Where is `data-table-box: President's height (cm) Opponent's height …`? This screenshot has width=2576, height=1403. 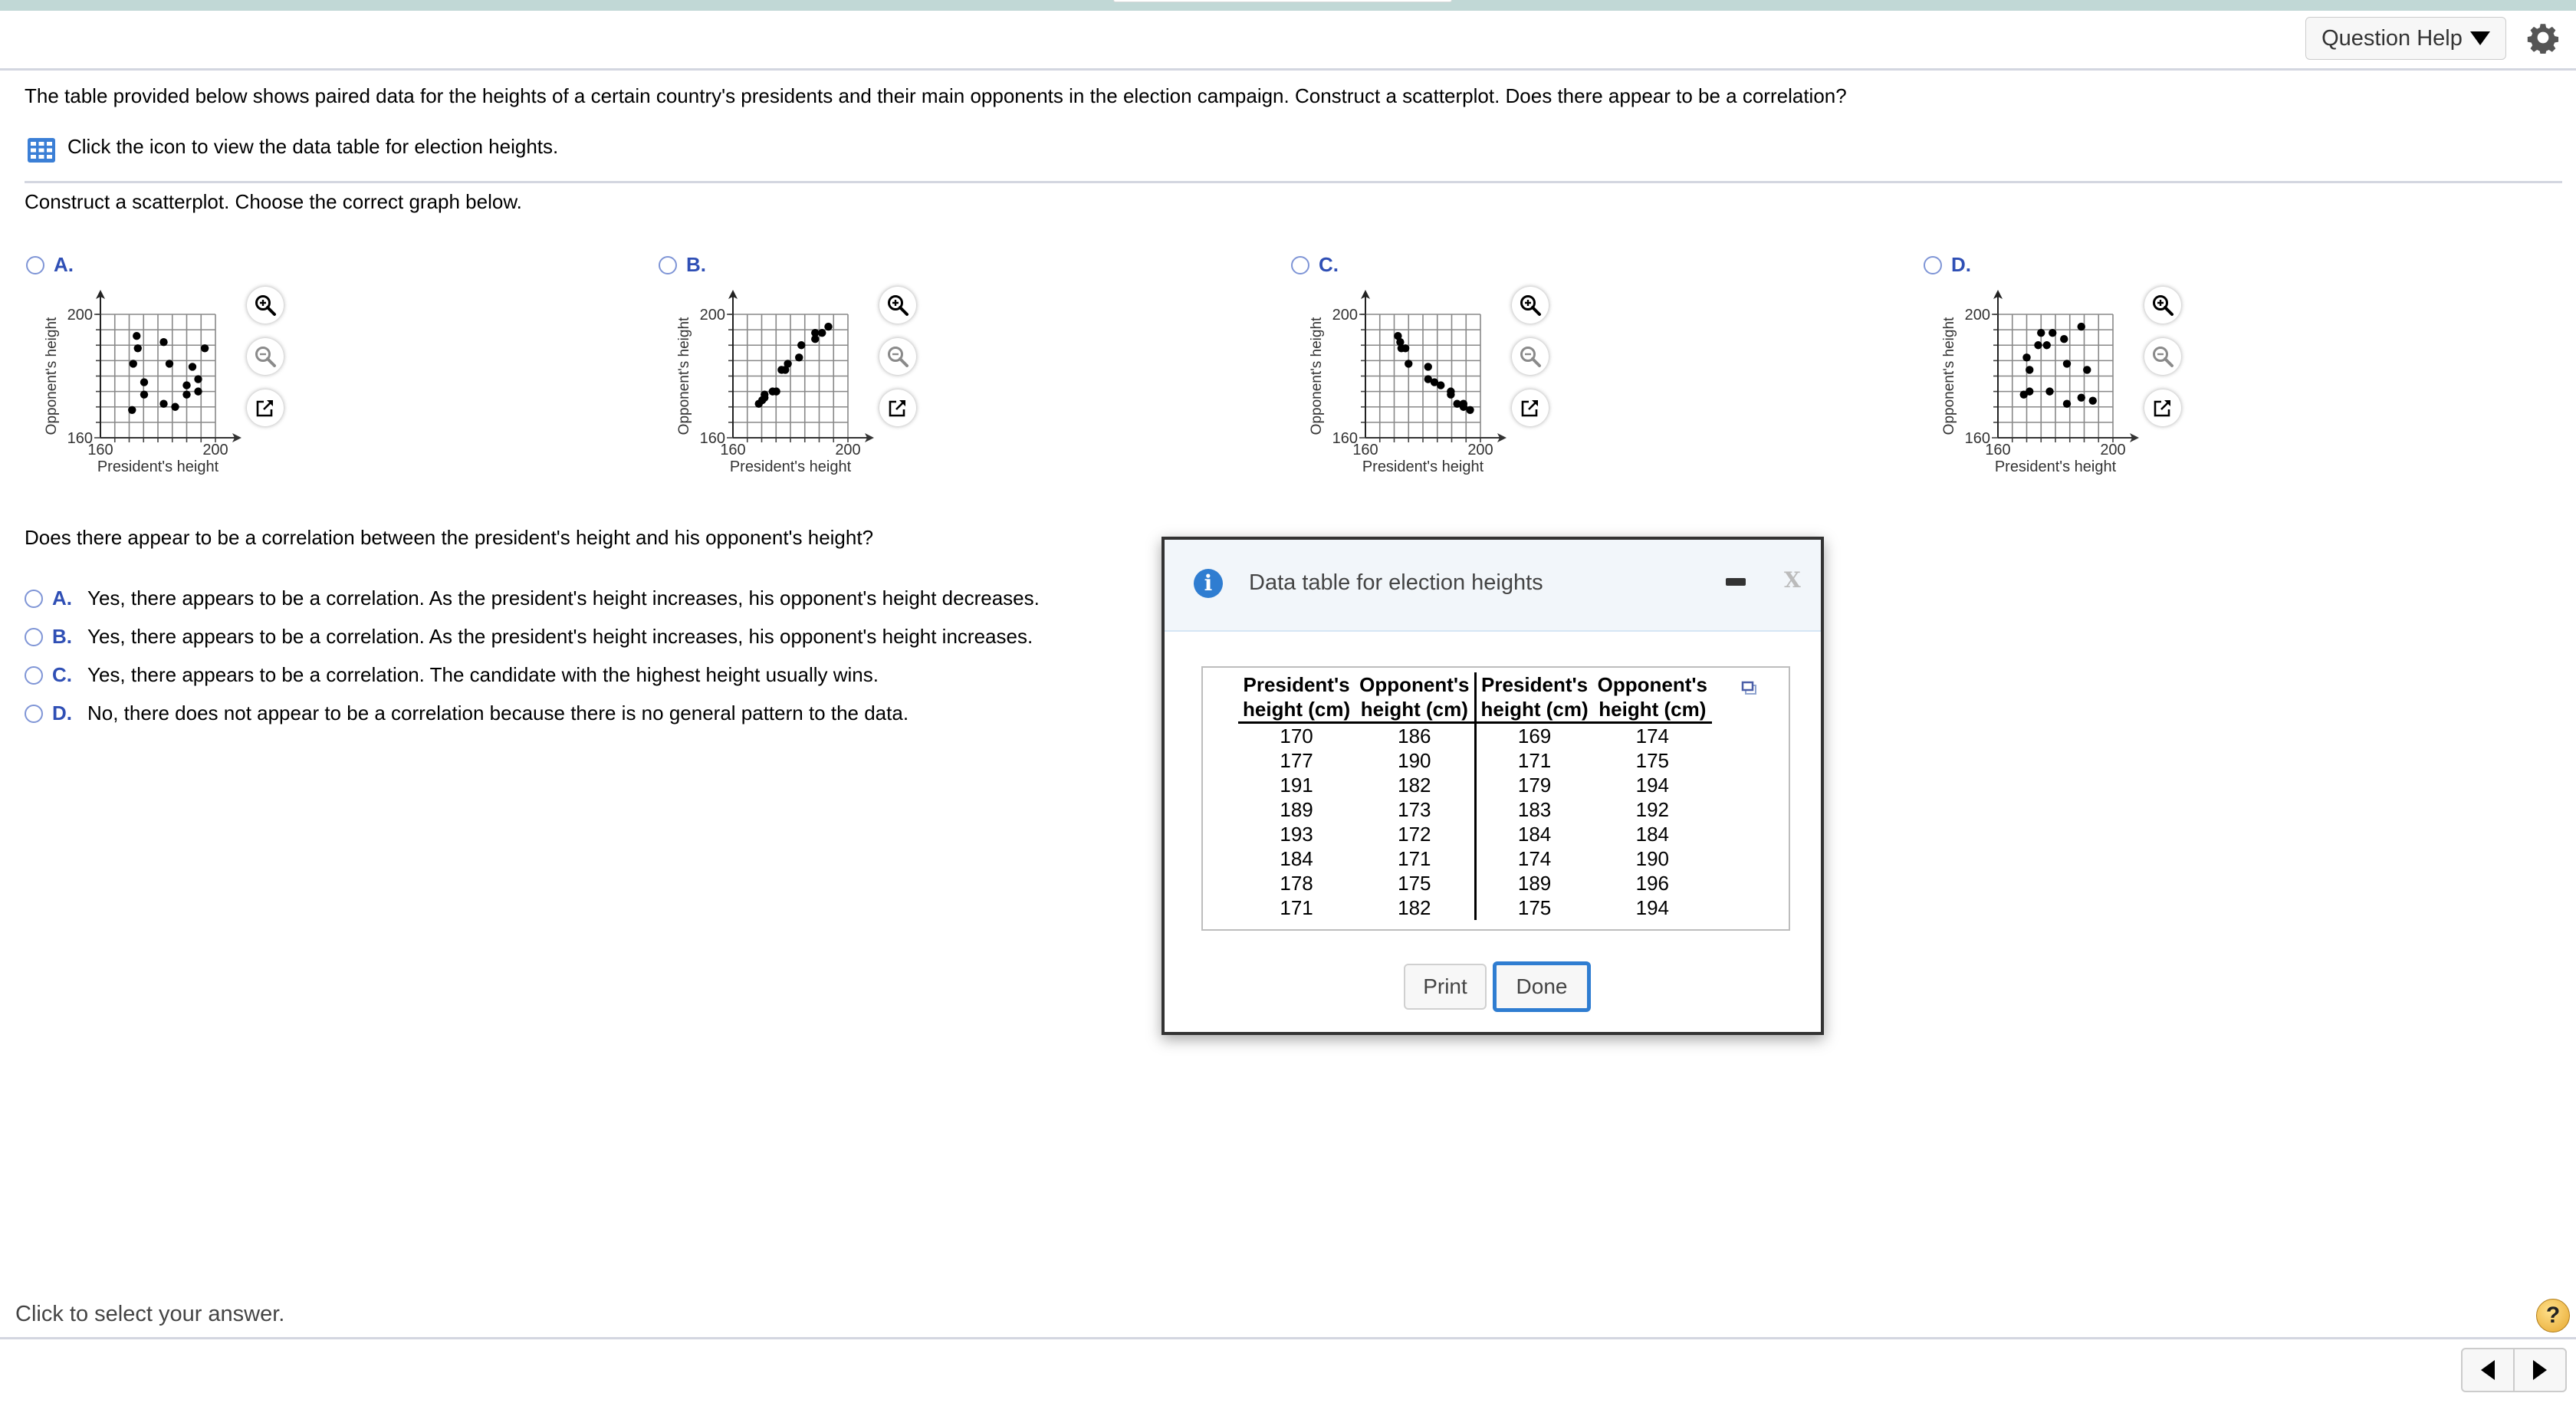 data-table-box: President's height (cm) Opponent's height … is located at coordinates (1496, 798).